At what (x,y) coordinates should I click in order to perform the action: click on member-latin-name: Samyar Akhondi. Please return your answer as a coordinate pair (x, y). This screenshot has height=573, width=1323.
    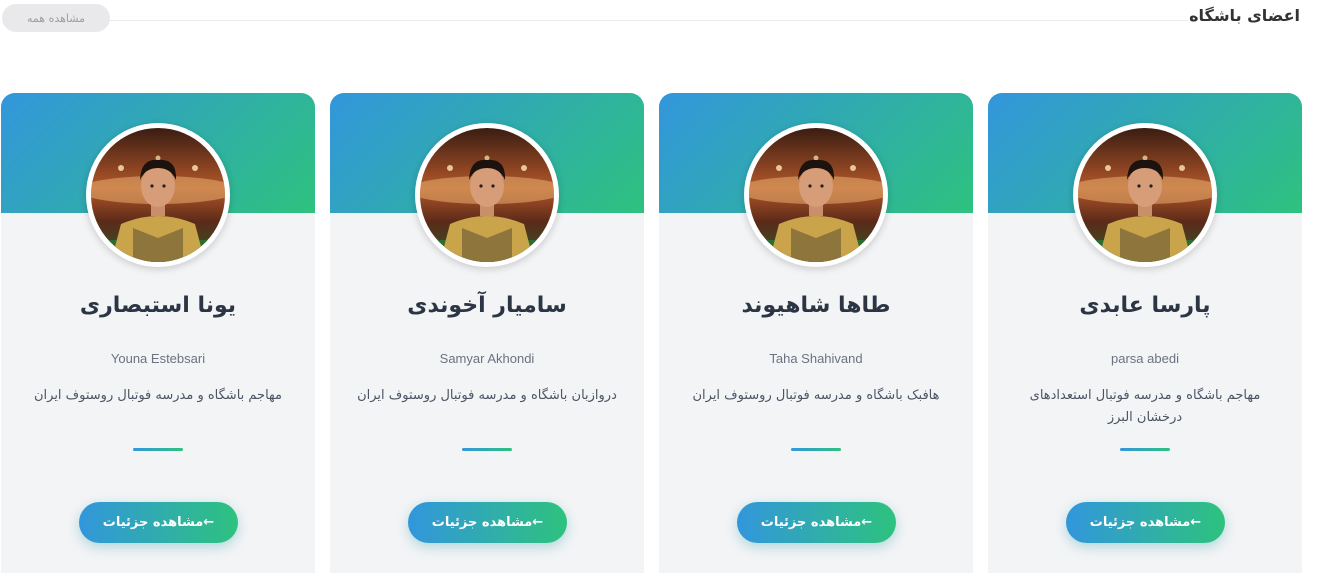
    Looking at the image, I should click on (487, 358).